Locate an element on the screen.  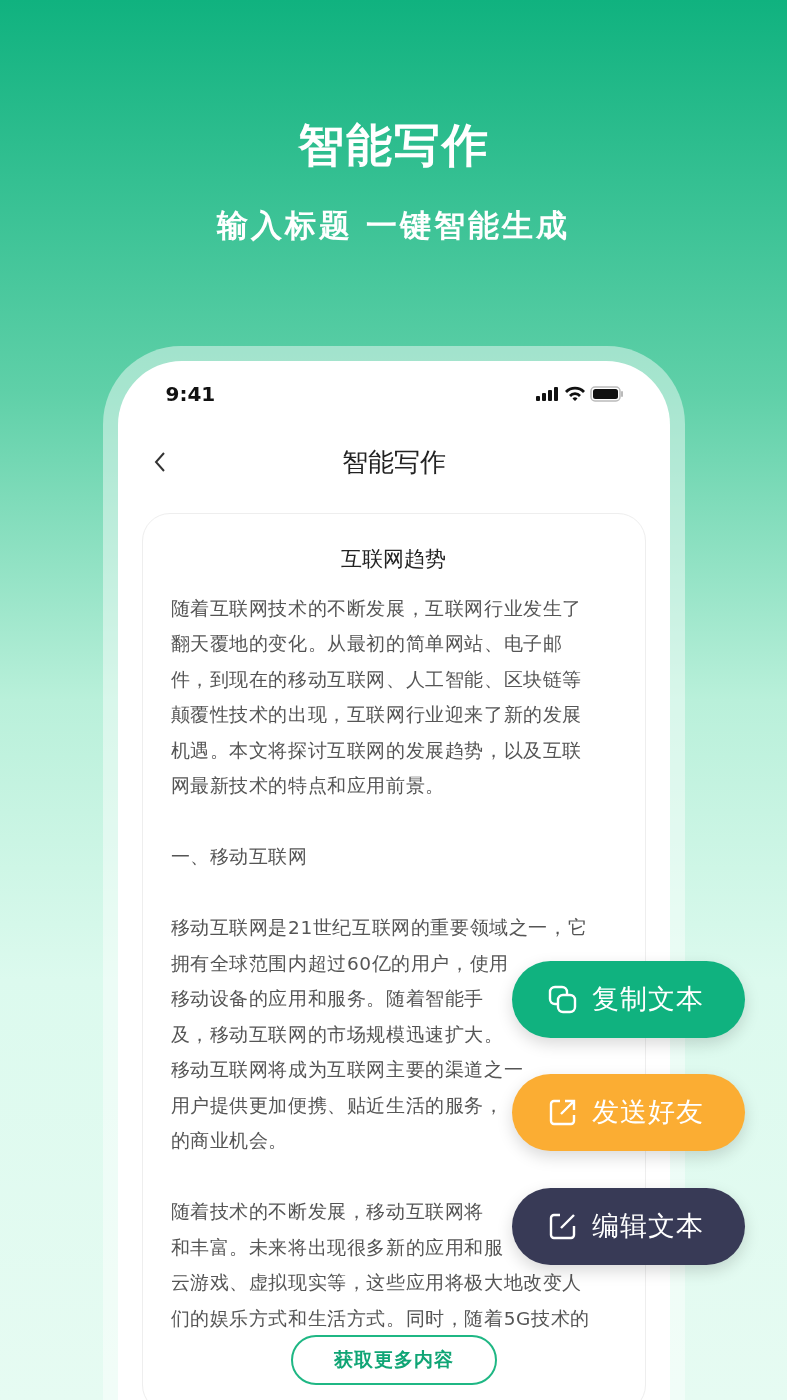
article-text-line: 及，移动互联网的市场规模迅速扩大。 is located at coordinates (337, 1034).